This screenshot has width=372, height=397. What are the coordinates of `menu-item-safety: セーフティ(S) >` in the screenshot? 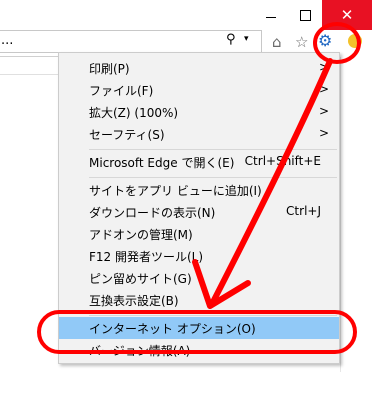 It's located at (199, 134).